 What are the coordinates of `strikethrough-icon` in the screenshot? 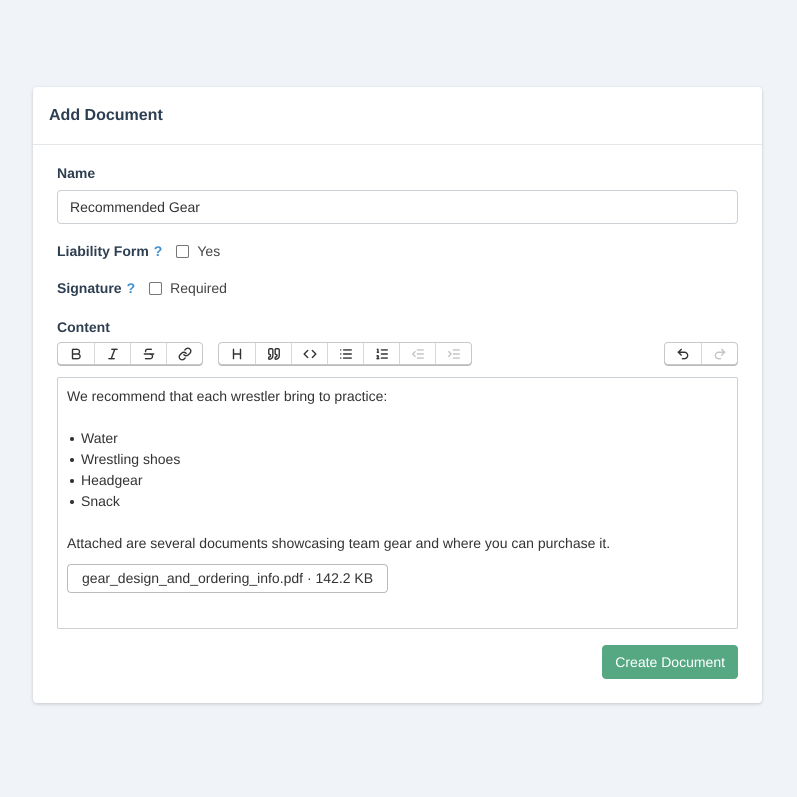 It's located at (149, 353).